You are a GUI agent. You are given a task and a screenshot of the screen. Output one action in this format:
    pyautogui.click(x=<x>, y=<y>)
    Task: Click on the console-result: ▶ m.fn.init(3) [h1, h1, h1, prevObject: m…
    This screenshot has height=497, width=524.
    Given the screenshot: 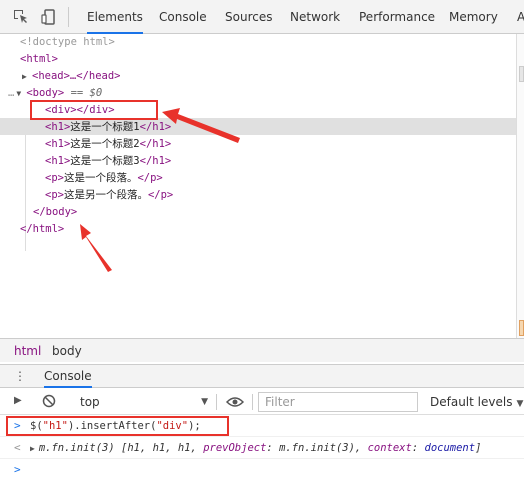 What is the action you would take?
    pyautogui.click(x=256, y=448)
    